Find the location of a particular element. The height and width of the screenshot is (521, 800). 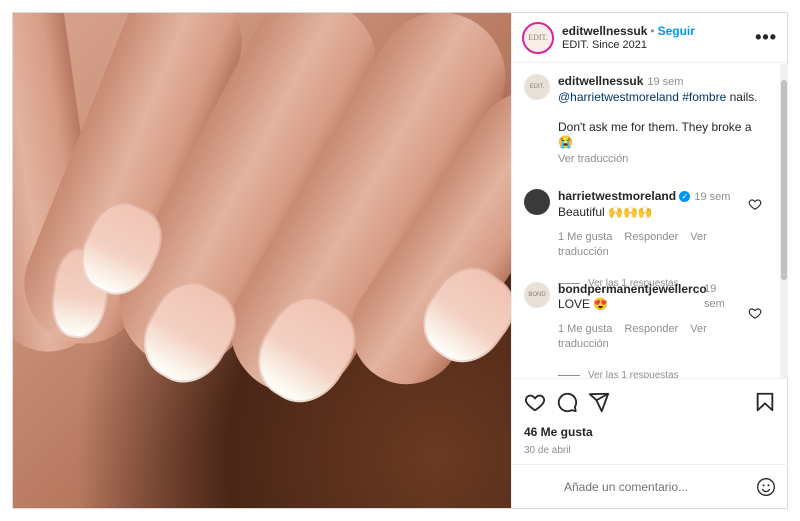

header-subtitle: EDIT. Since 2021 is located at coordinates (628, 45).